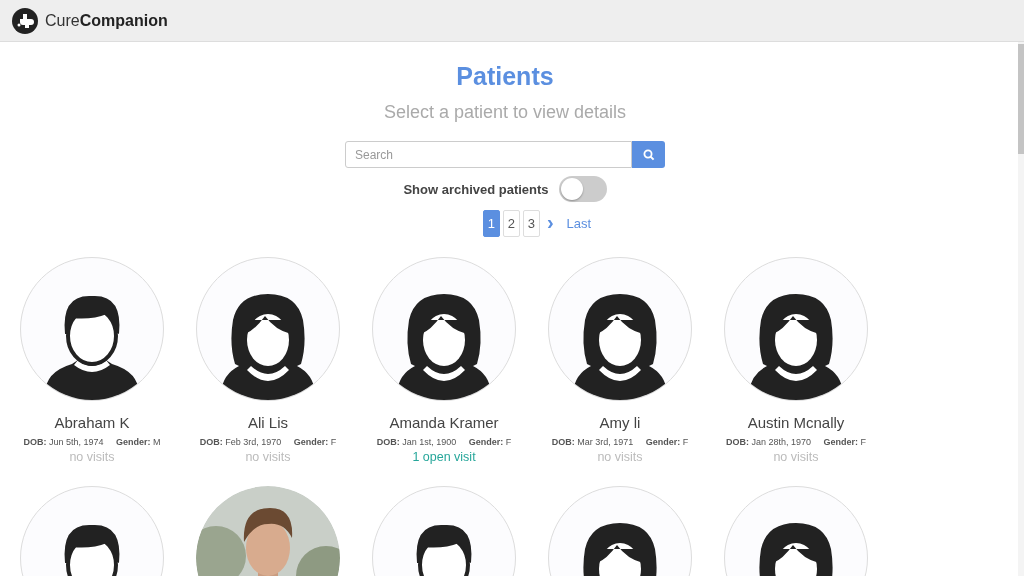 Image resolution: width=1024 pixels, height=576 pixels. I want to click on page-button: 3, so click(531, 223).